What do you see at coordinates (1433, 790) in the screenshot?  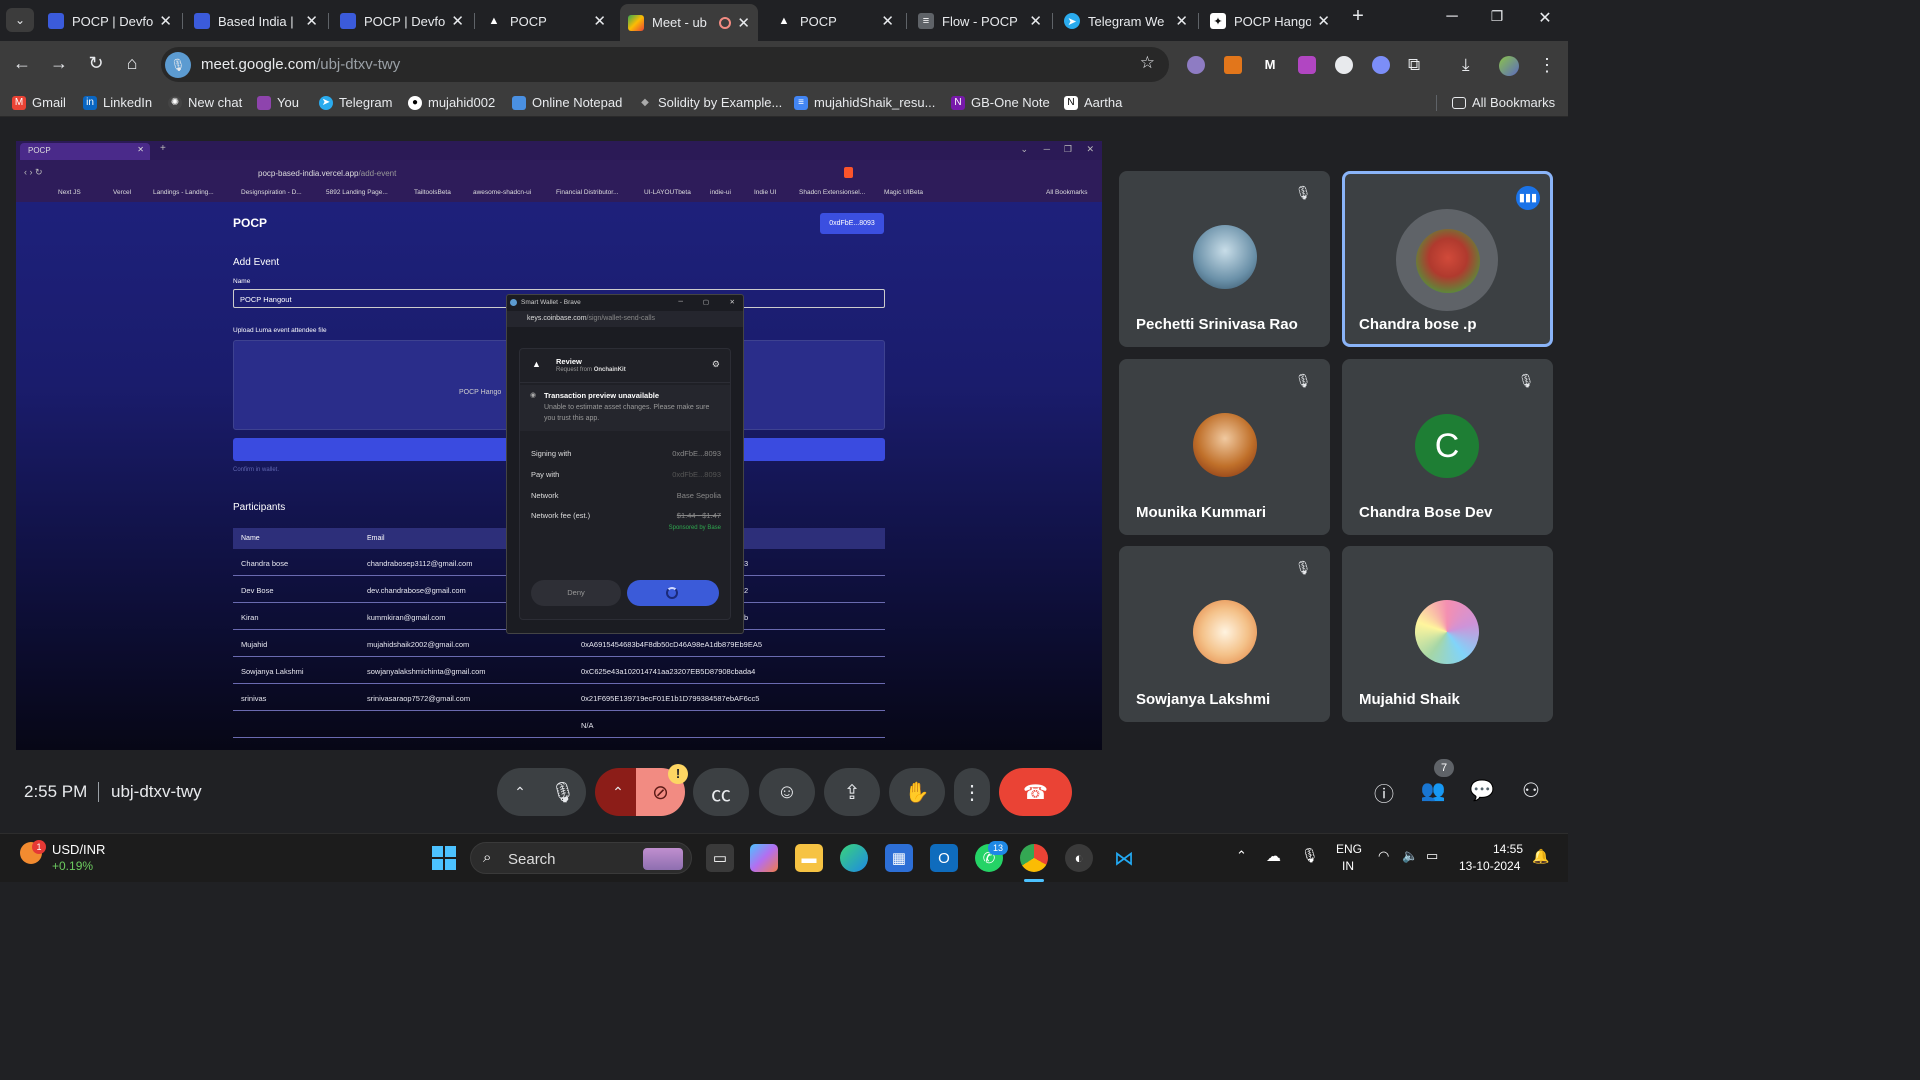 I see `people-icon: 👥` at bounding box center [1433, 790].